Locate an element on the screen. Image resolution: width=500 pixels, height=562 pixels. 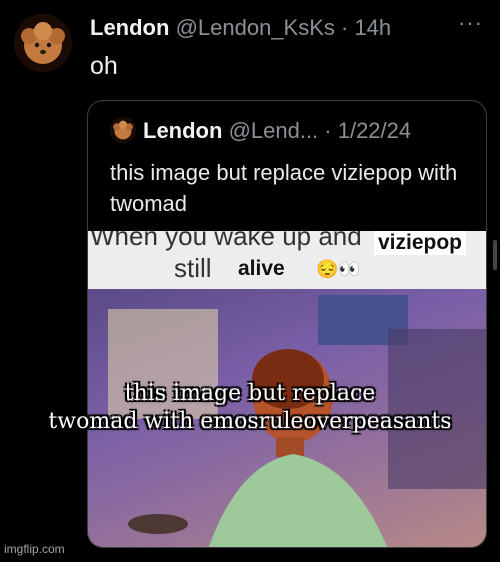
overlay-caption-line2: twomad with emosruleoverpeasants is located at coordinates (250, 421).